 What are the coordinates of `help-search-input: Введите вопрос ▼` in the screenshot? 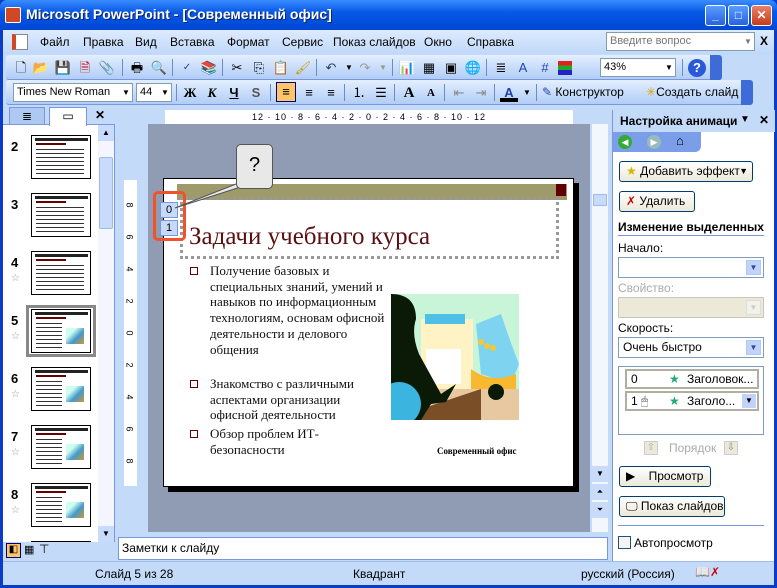 It's located at (680, 41).